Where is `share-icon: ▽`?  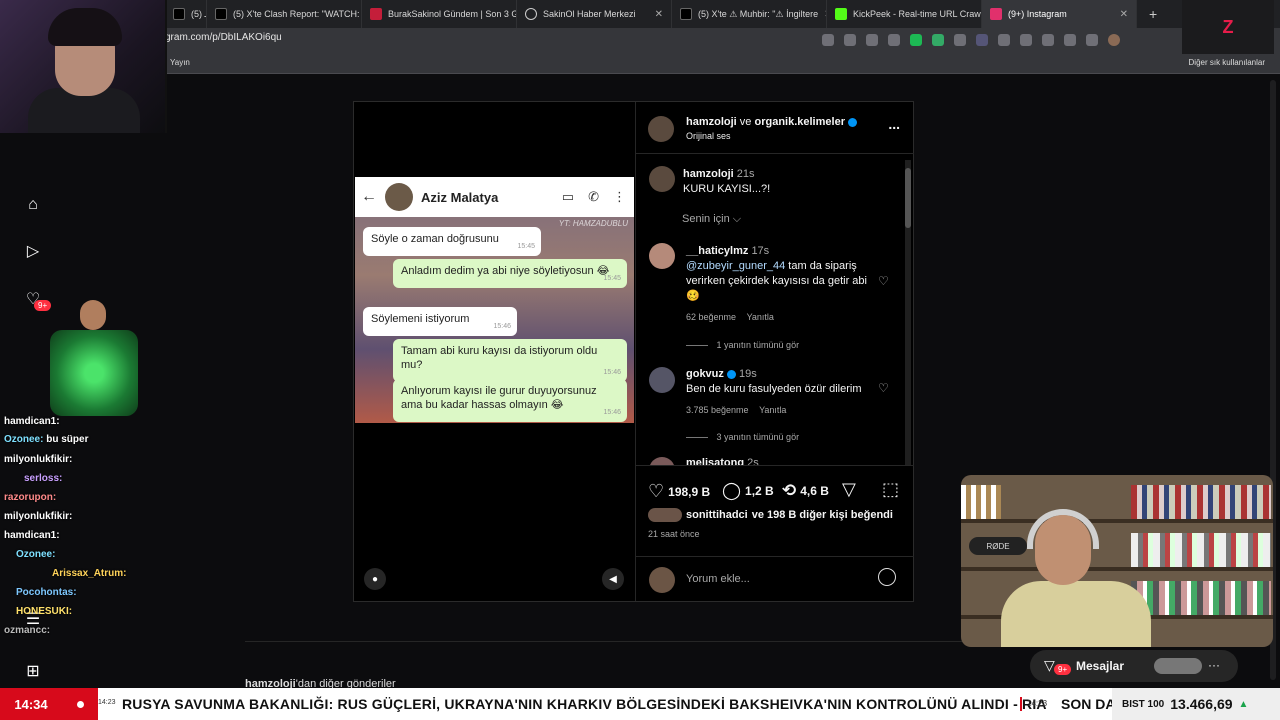
share-icon: ▽ is located at coordinates (849, 489).